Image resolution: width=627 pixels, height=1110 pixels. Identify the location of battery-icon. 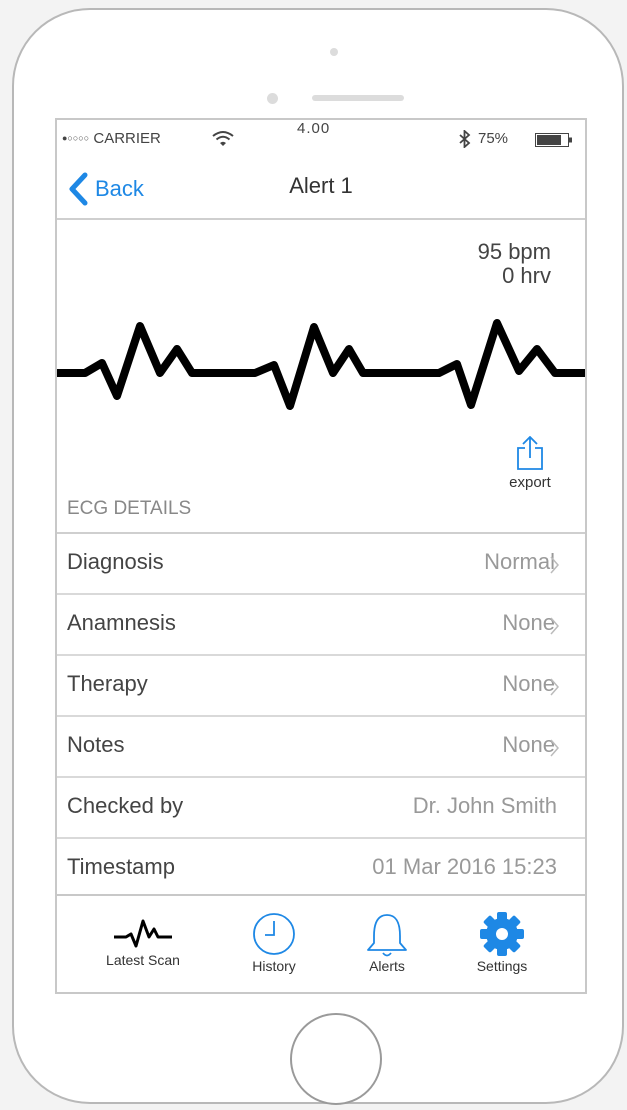
(553, 140).